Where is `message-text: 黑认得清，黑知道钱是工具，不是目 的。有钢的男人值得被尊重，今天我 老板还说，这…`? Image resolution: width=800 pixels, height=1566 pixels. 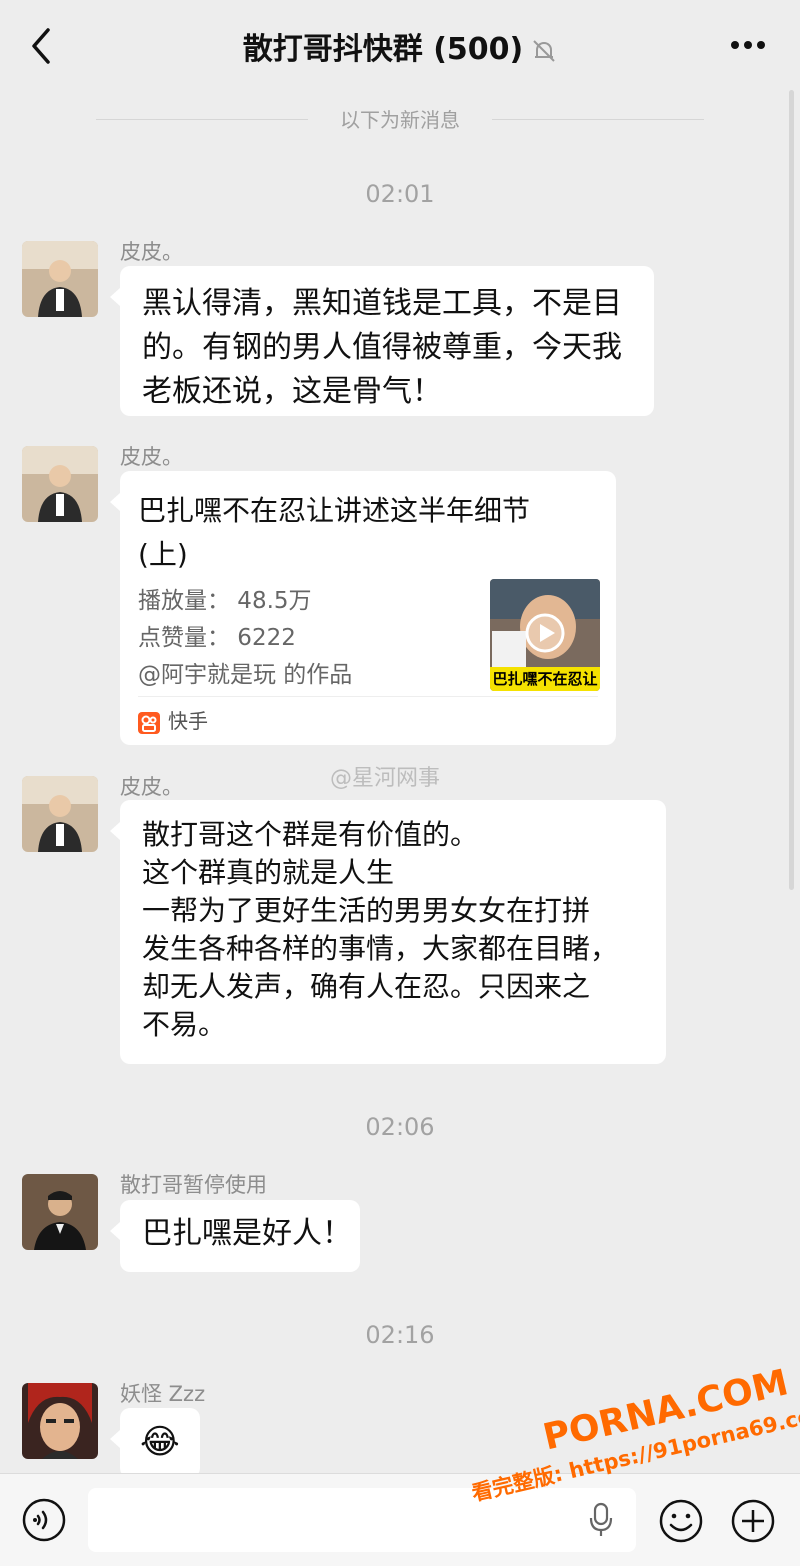 message-text: 黑认得清，黑知道钱是工具，不是目 的。有钢的男人值得被尊重，今天我 老板还说，这… is located at coordinates (382, 347).